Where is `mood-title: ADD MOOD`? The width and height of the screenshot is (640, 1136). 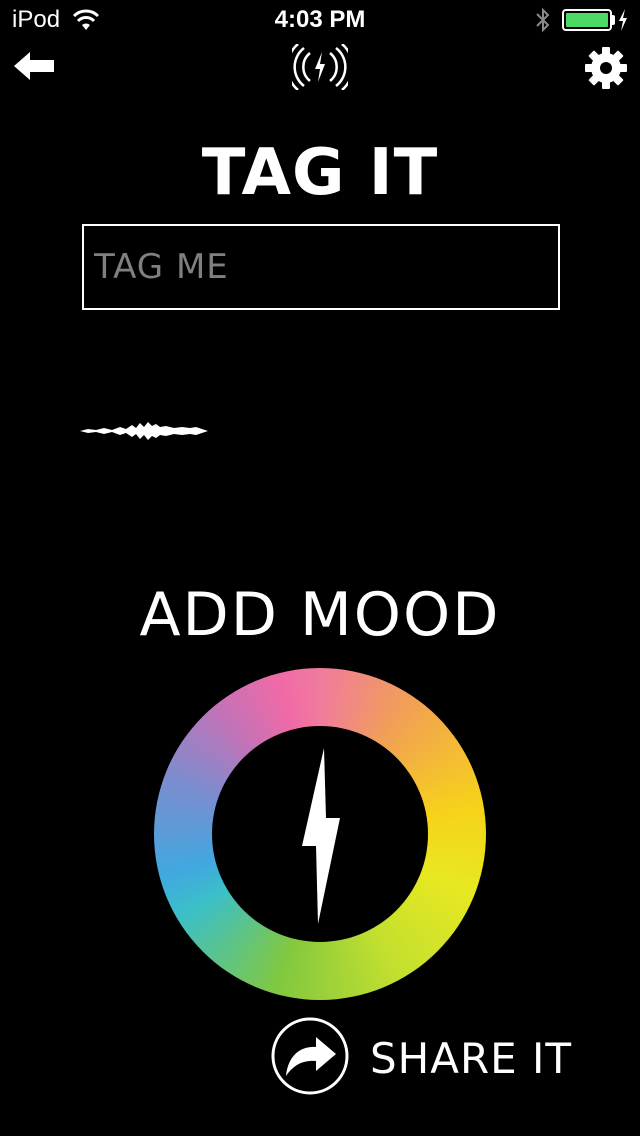 mood-title: ADD MOOD is located at coordinates (320, 615).